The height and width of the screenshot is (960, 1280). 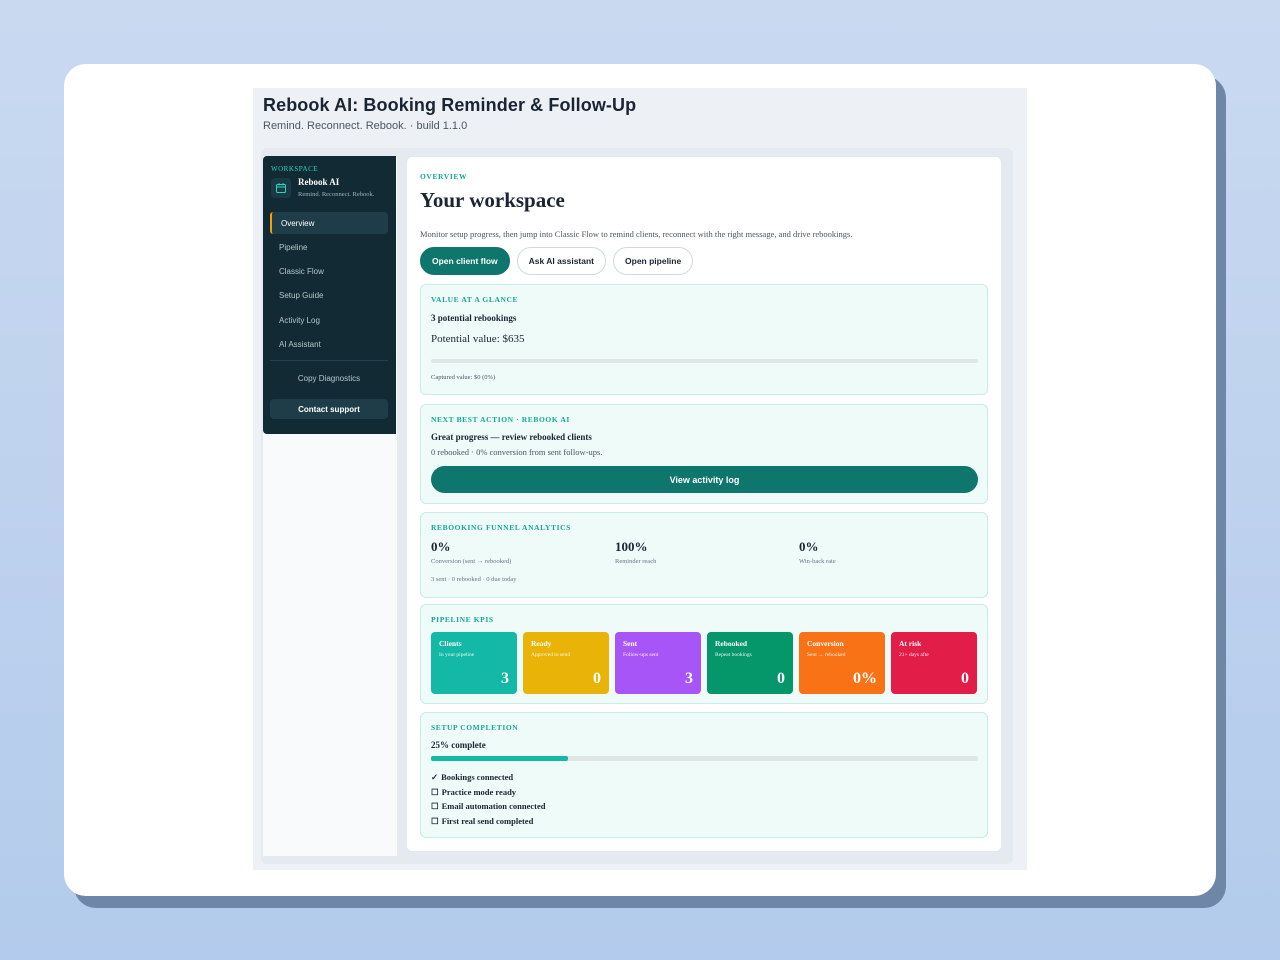 What do you see at coordinates (865, 678) in the screenshot?
I see `kpi-value: 0%` at bounding box center [865, 678].